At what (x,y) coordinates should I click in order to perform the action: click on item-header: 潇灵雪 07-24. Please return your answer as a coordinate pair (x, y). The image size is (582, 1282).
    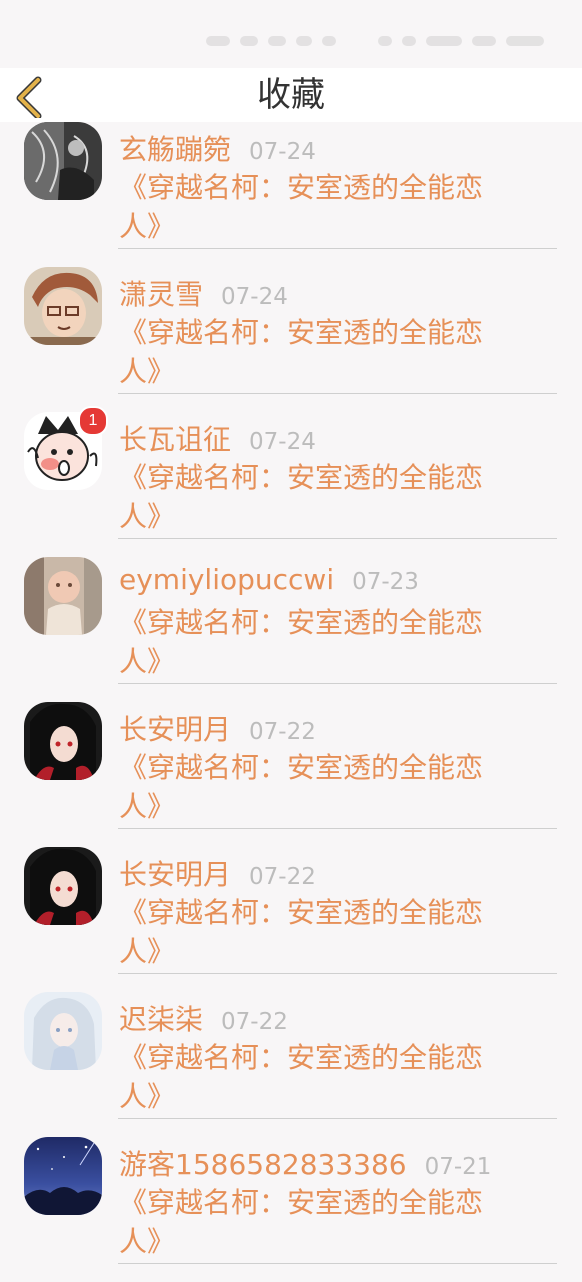
    Looking at the image, I should click on (203, 293).